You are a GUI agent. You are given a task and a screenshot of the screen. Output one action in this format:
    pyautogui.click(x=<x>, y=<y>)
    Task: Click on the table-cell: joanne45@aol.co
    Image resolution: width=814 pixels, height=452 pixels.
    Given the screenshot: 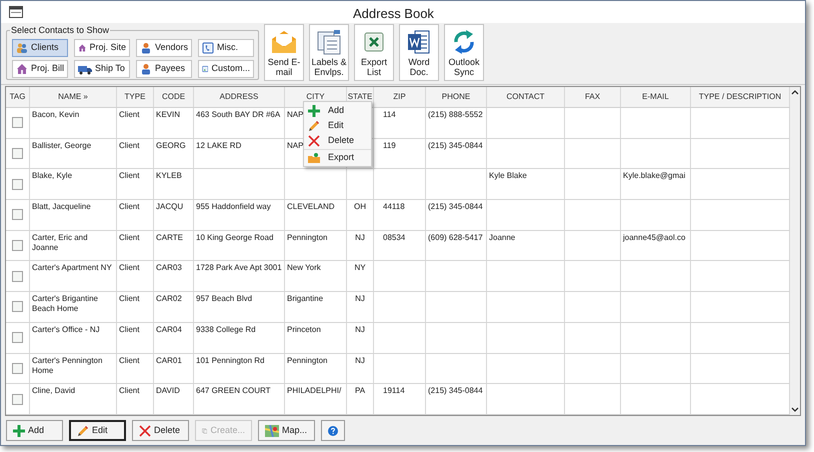 What is the action you would take?
    pyautogui.click(x=654, y=237)
    